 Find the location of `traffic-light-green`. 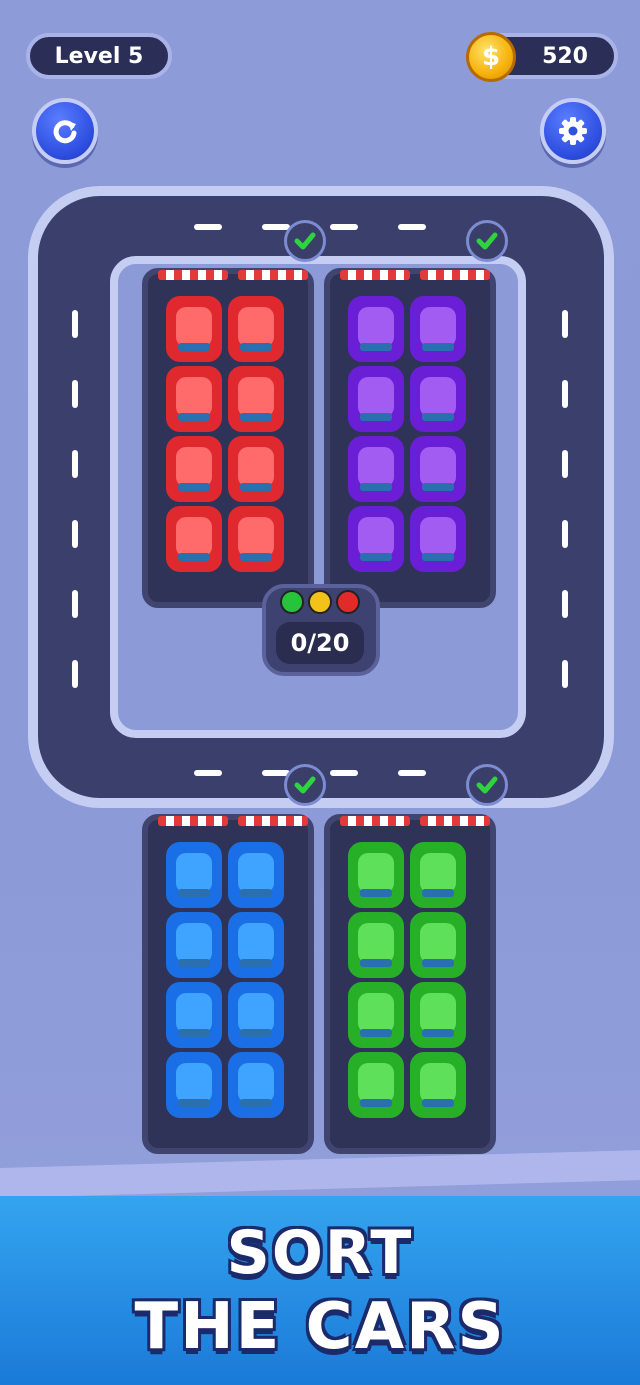

traffic-light-green is located at coordinates (292, 602).